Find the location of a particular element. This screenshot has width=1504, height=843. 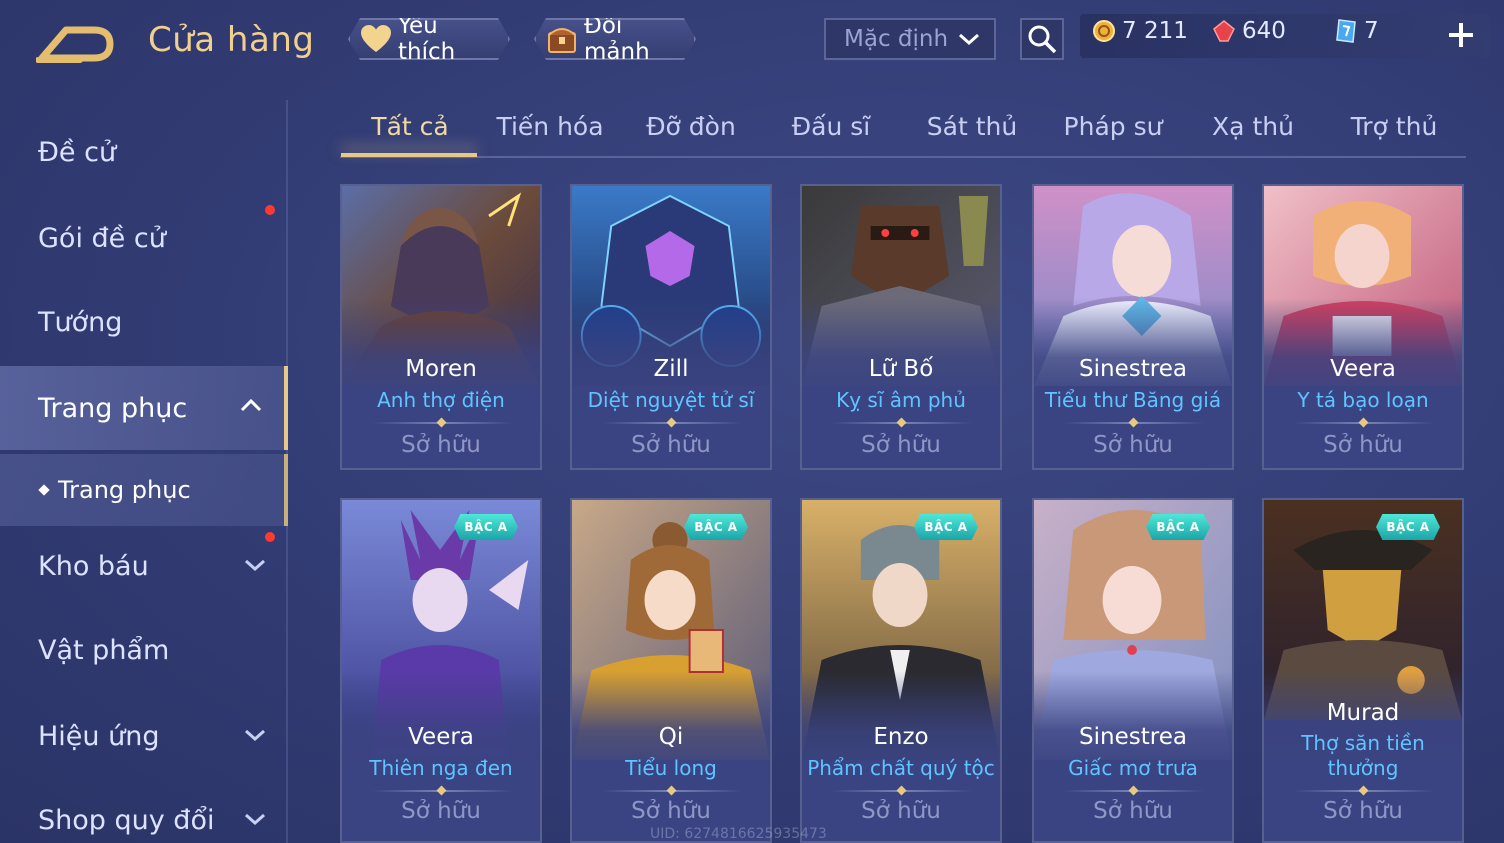

voucher-amount: 7 is located at coordinates (1371, 31).